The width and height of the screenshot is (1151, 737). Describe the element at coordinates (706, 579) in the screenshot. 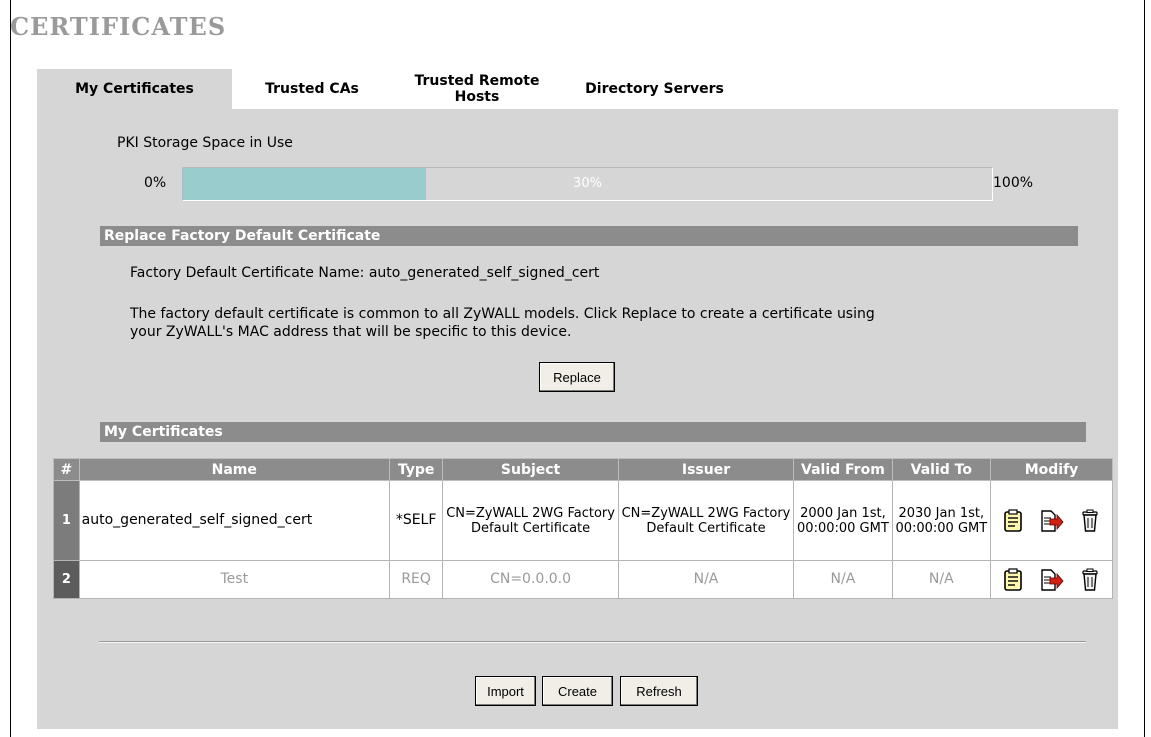

I see `cert-issuer: N/A` at that location.